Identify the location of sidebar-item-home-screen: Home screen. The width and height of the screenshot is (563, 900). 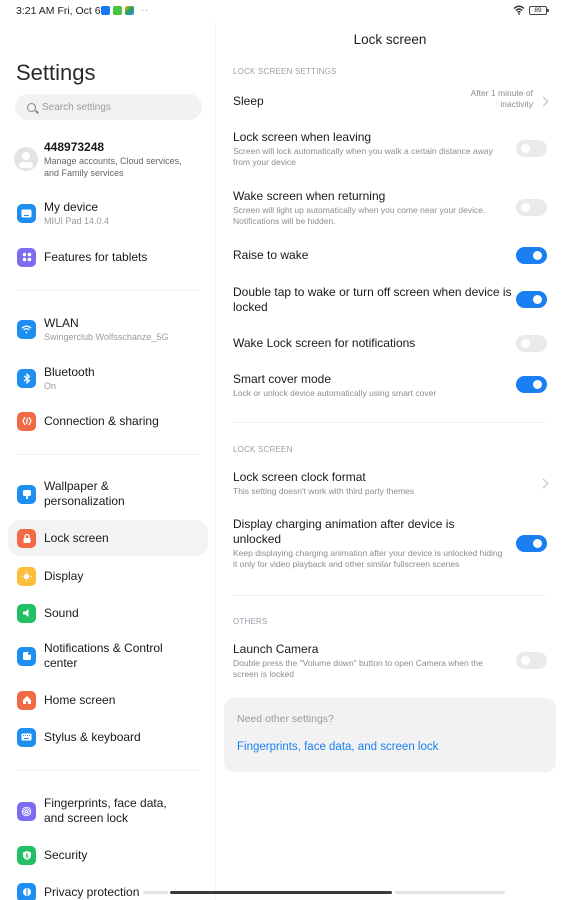
(108, 700).